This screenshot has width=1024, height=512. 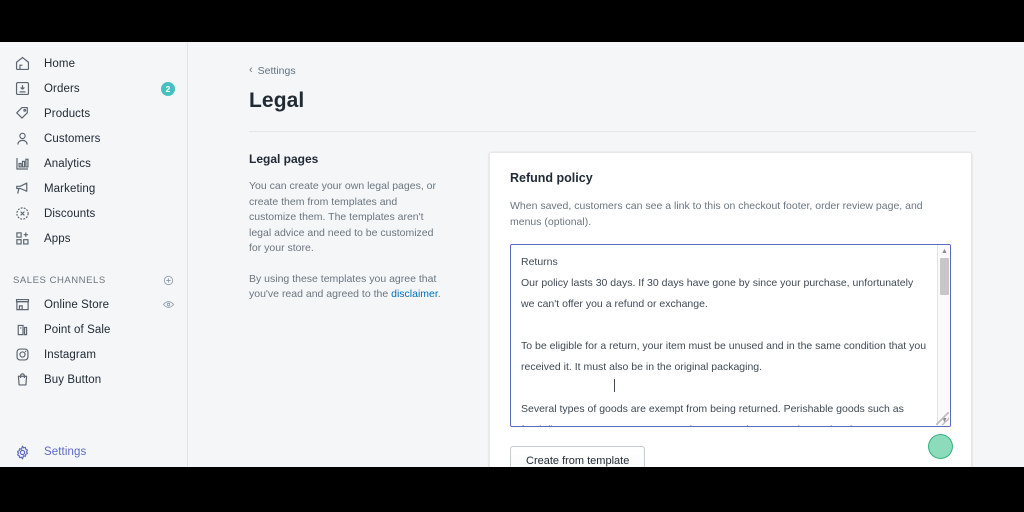 I want to click on sidebar-item-label: Settings, so click(x=65, y=452).